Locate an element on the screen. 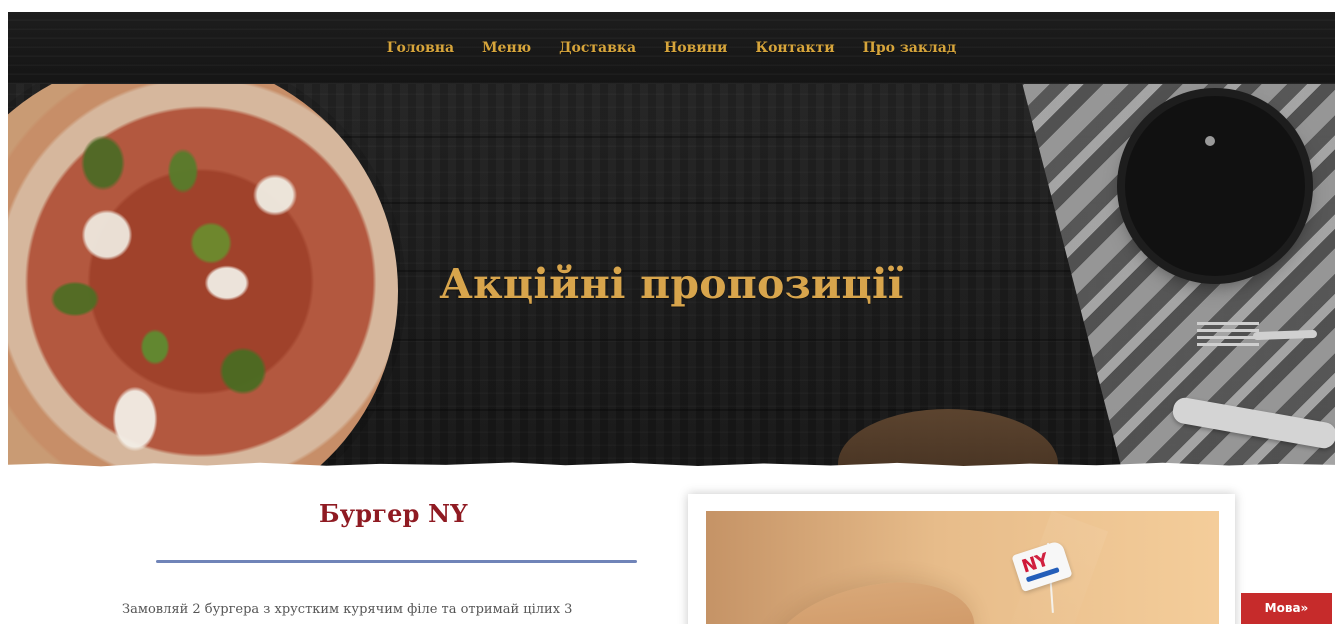  title-divider is located at coordinates (396, 561).